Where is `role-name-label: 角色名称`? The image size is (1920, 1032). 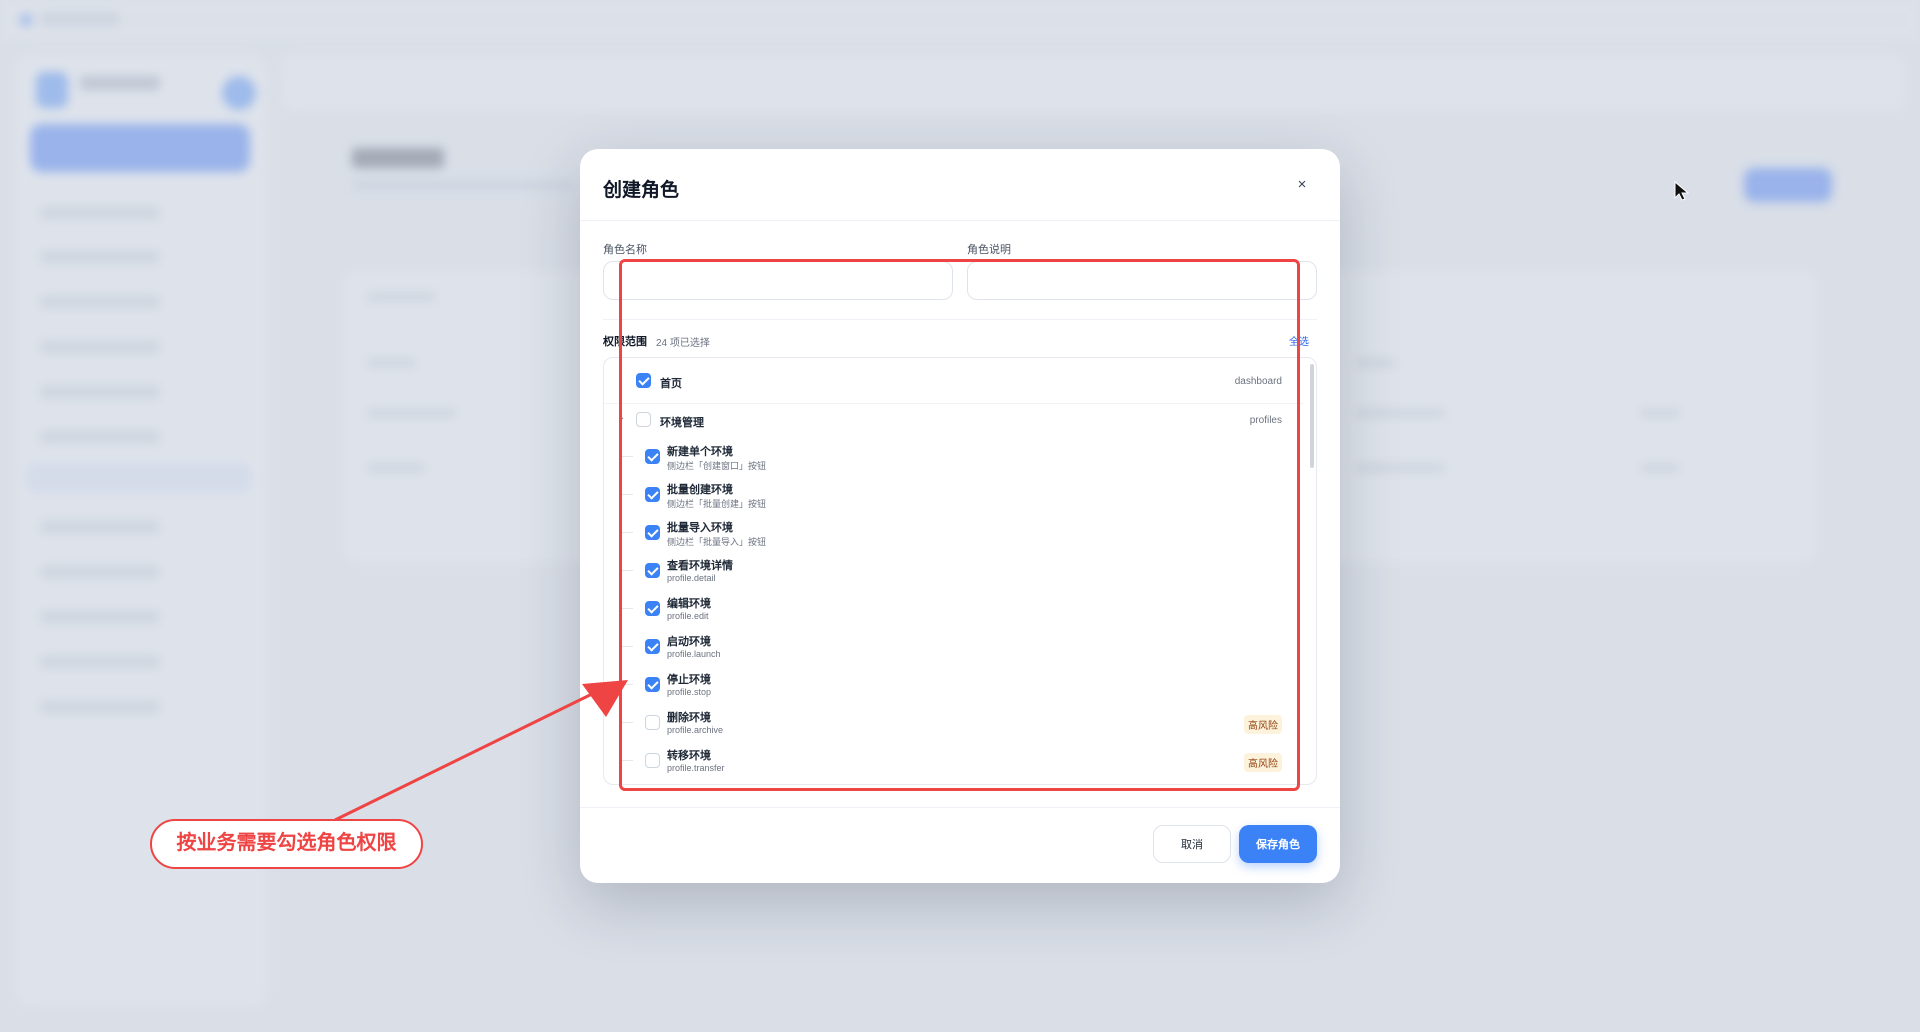
role-name-label: 角色名称 is located at coordinates (625, 250).